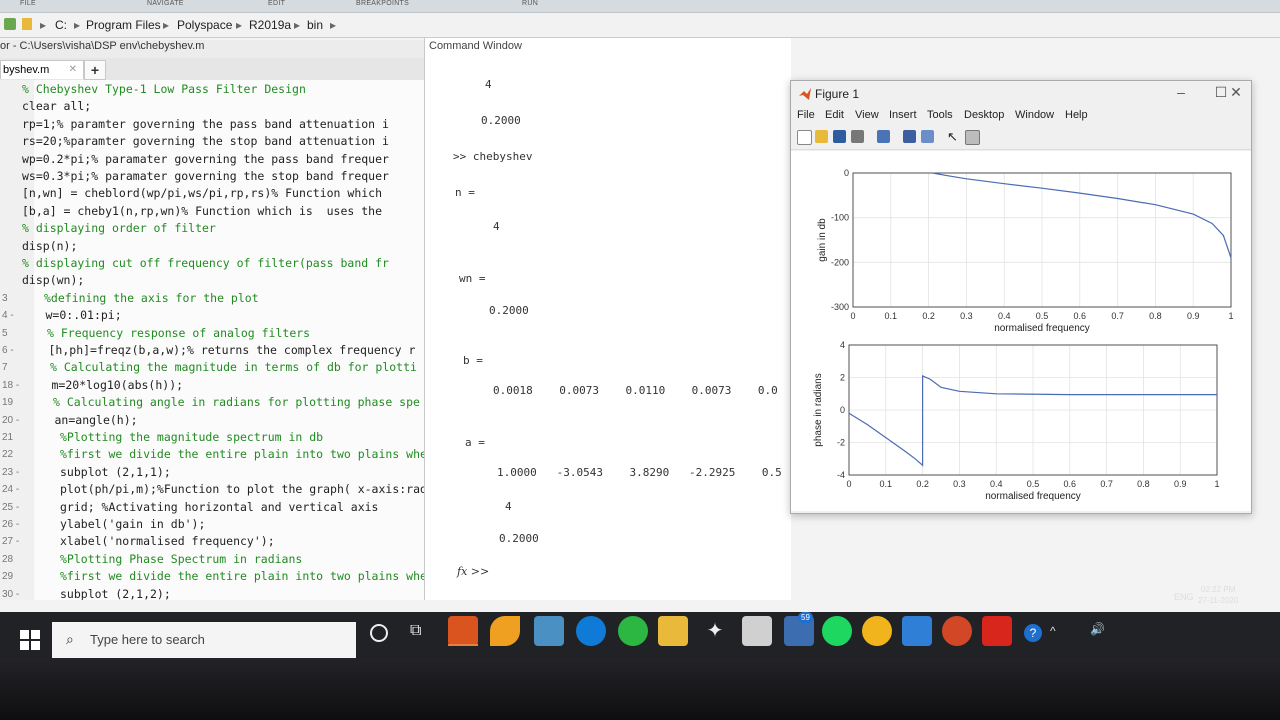  What do you see at coordinates (1155, 316) in the screenshot?
I see `x-tick-label: 0.8` at bounding box center [1155, 316].